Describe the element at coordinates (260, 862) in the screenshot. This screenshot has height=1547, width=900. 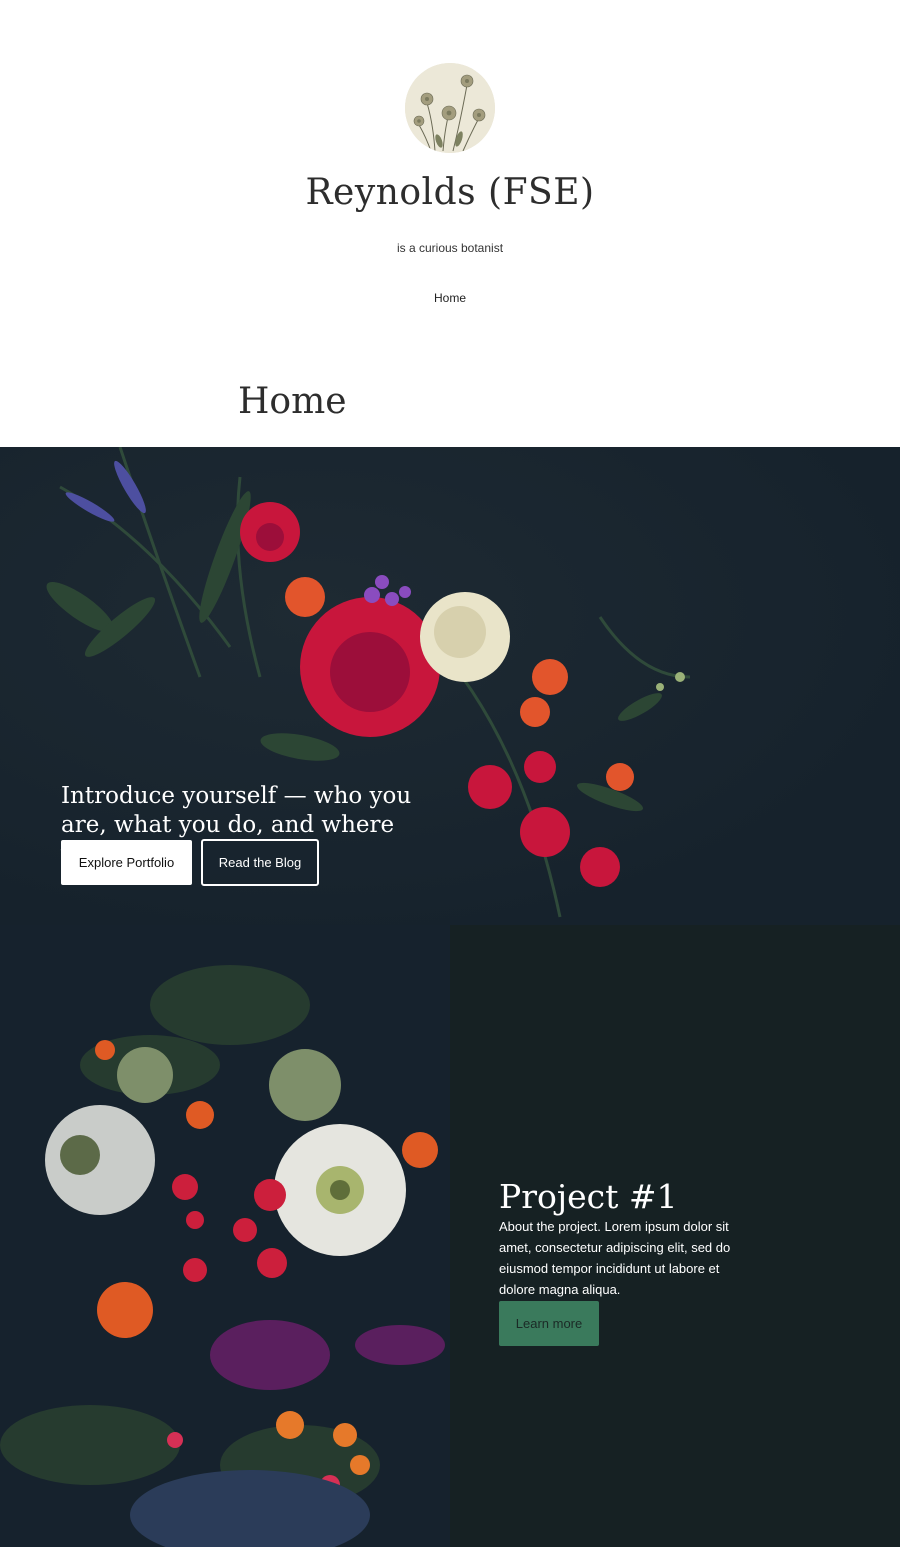
I see `read-blog-button: Read the Blog` at that location.